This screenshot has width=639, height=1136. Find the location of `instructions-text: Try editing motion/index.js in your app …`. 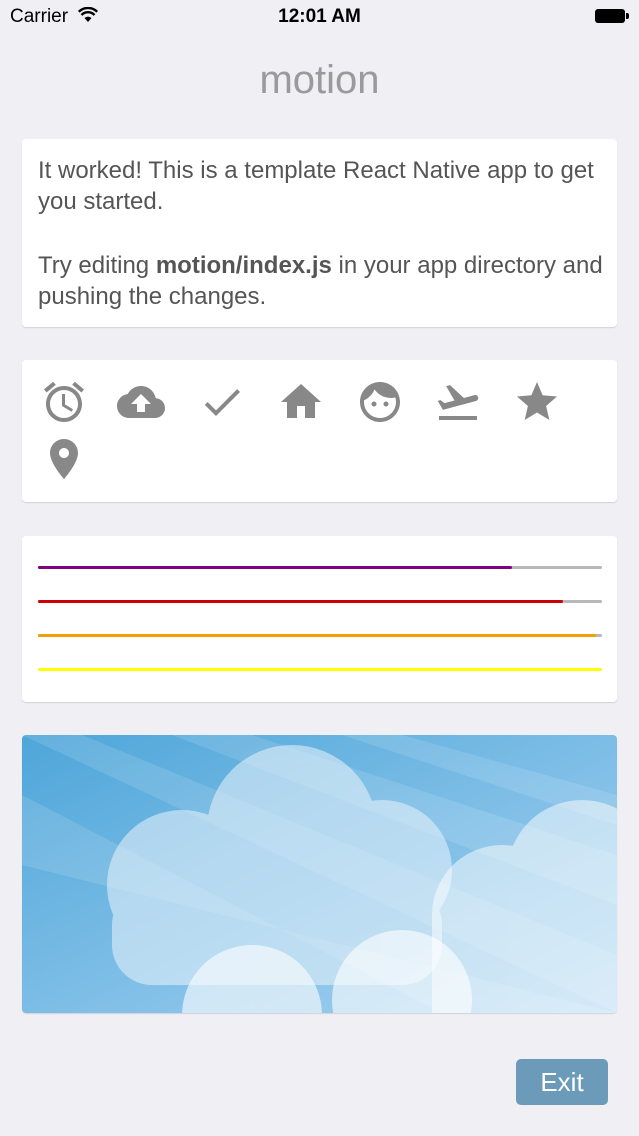

instructions-text: Try editing motion/index.js in your app … is located at coordinates (320, 281).